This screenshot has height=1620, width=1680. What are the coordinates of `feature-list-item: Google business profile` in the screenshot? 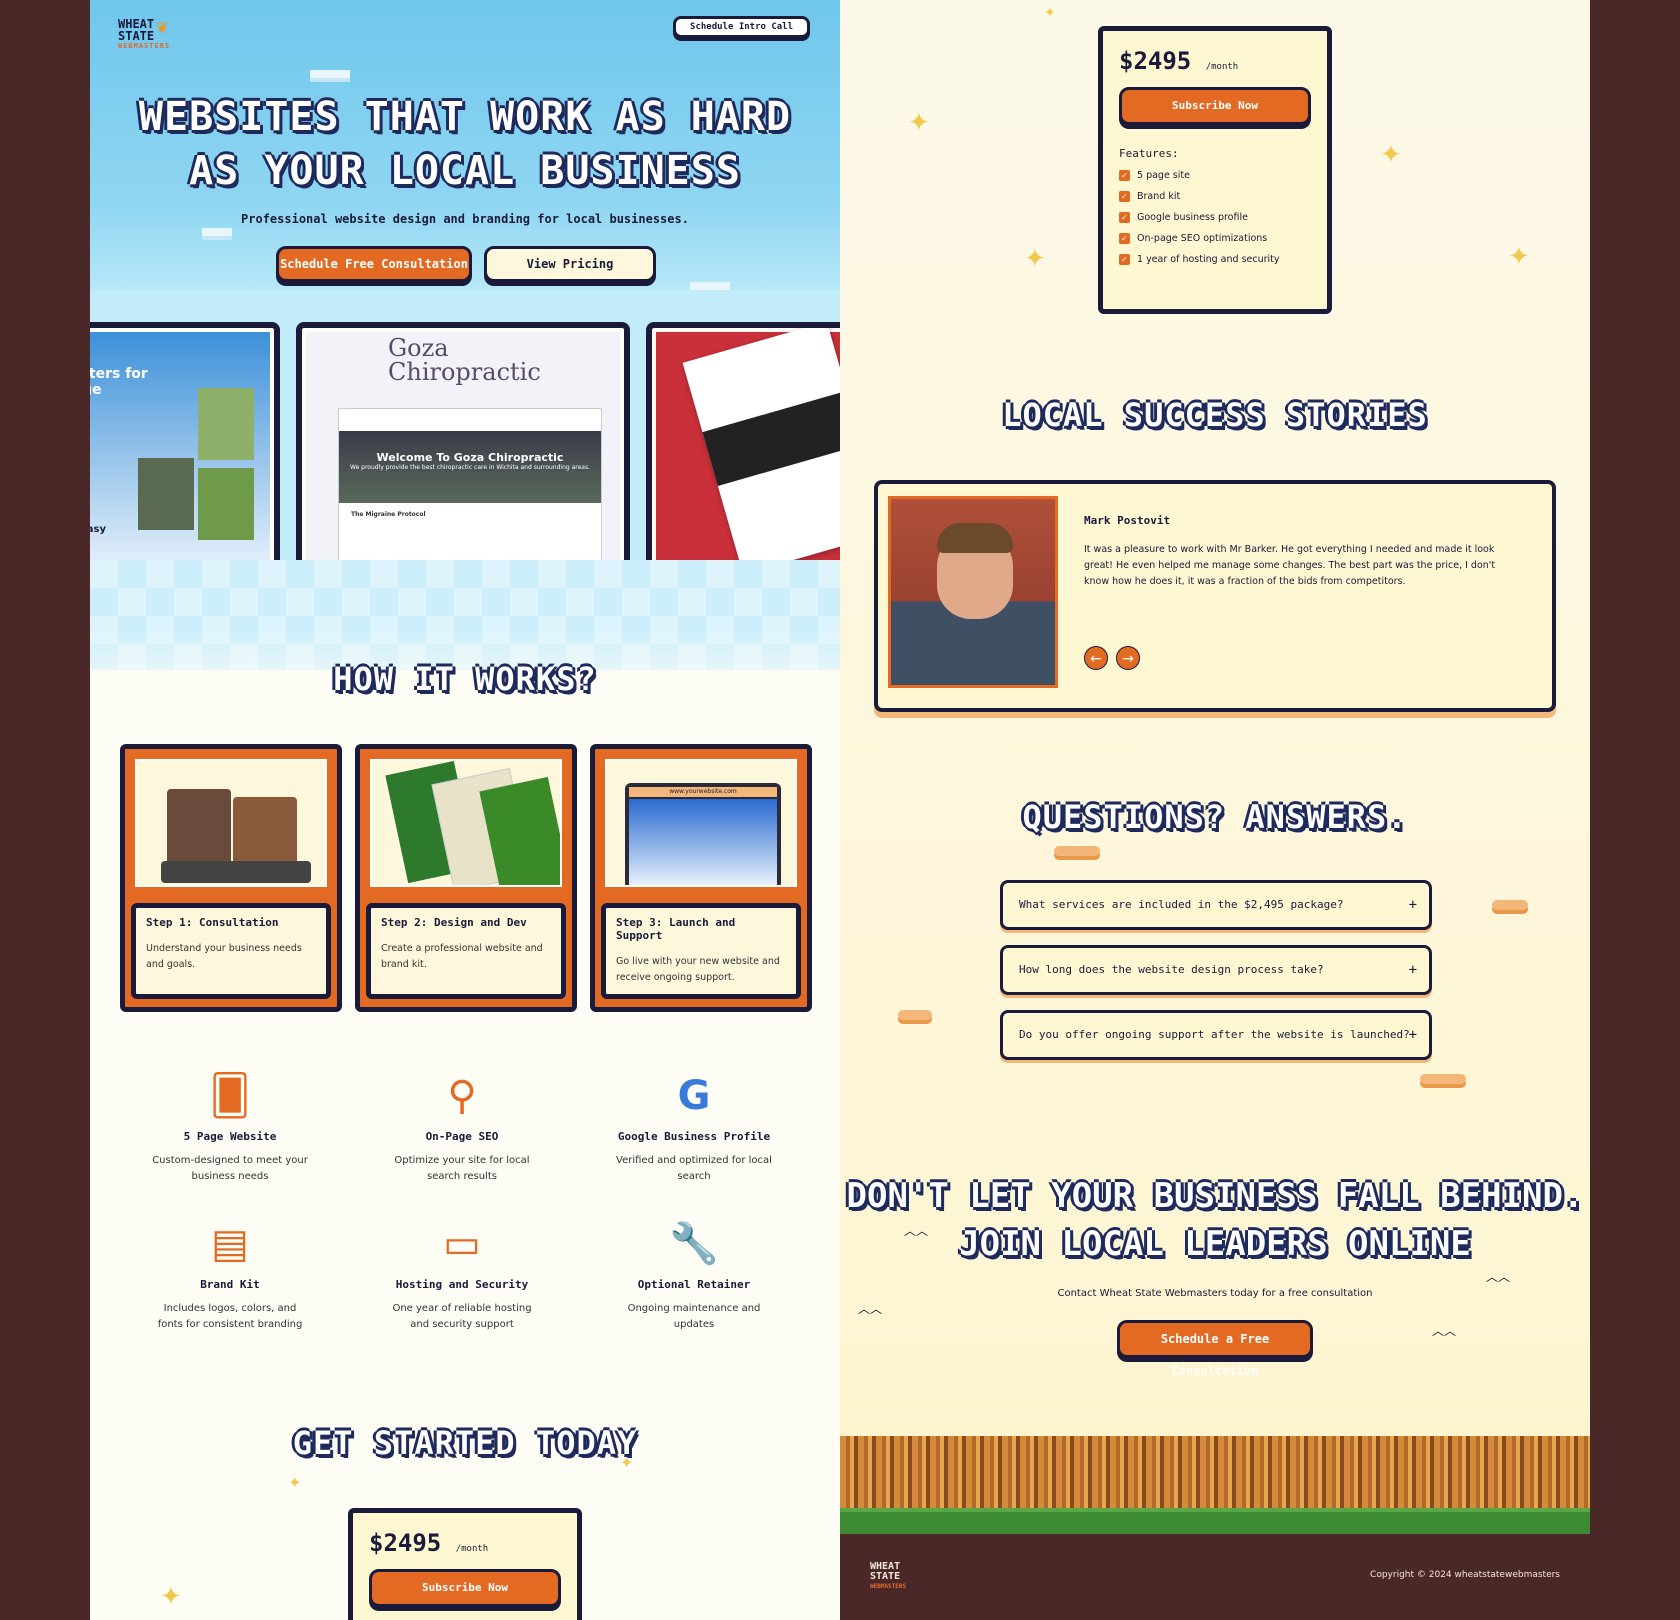 It's located at (1215, 217).